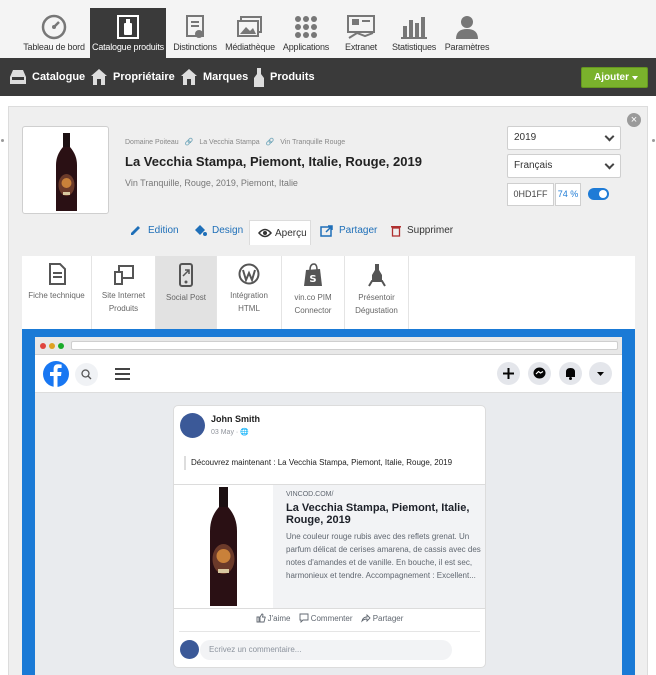  I want to click on channel-social-post: Social Post, so click(186, 292).